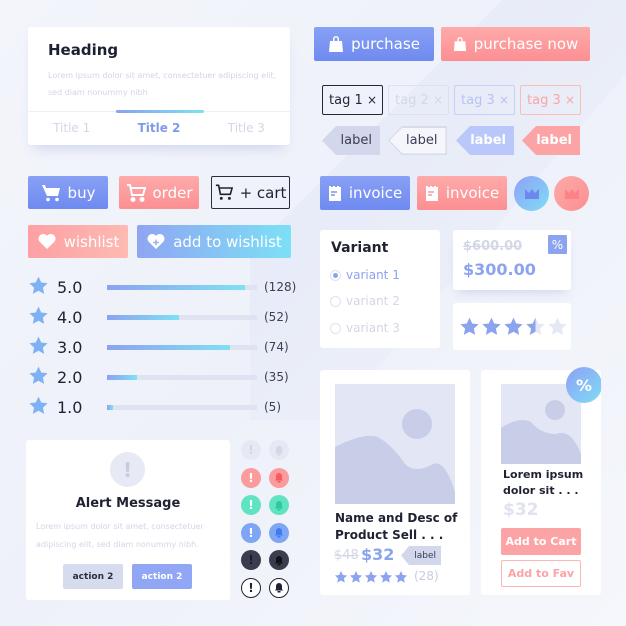 The image size is (626, 626). I want to click on rating-row: 5.0 (128), so click(162, 286).